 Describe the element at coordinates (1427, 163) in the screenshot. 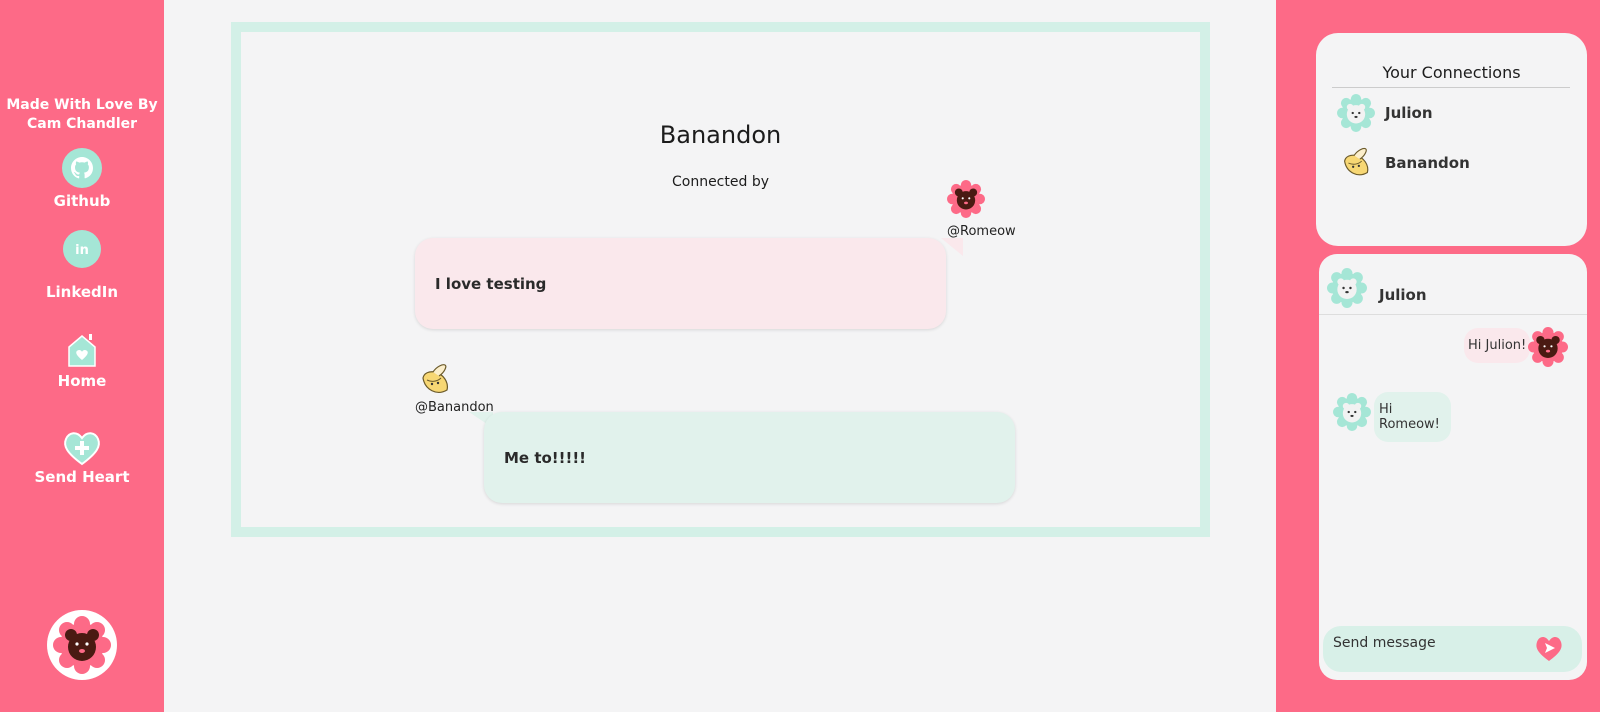

I see `connection-name: Banandon` at that location.